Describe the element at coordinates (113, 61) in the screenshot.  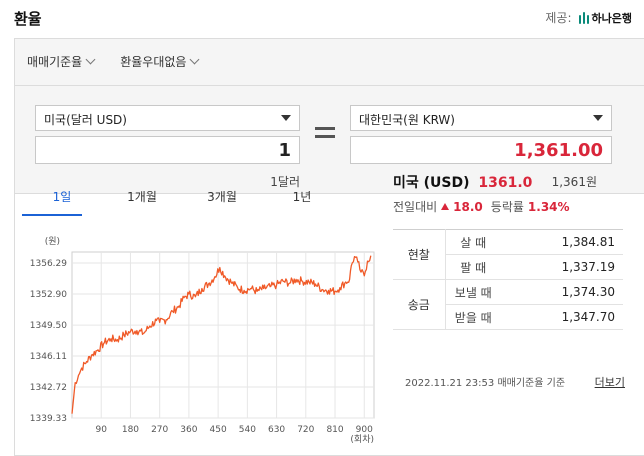
I see `rate-options: 매매기준율 환율우대없음` at that location.